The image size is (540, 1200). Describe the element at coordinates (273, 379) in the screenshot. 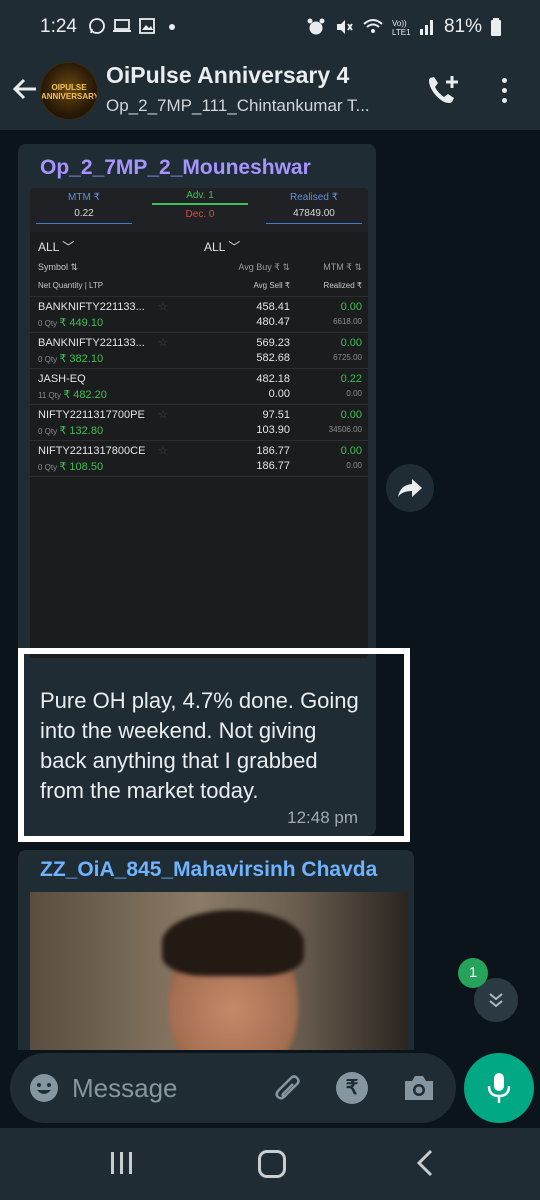

I see `position-avg-buy: 482.18` at that location.